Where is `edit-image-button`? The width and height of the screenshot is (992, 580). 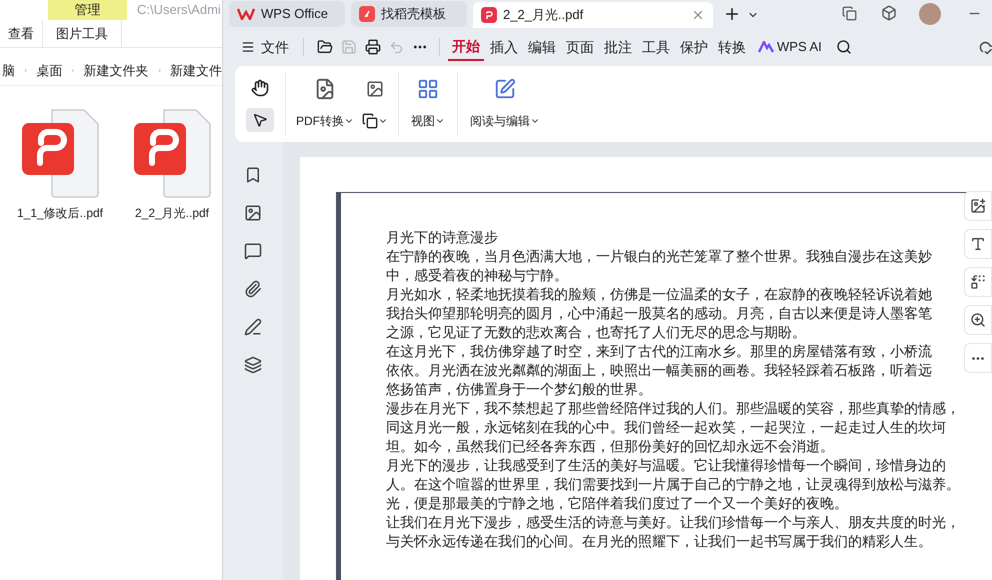 edit-image-button is located at coordinates (978, 206).